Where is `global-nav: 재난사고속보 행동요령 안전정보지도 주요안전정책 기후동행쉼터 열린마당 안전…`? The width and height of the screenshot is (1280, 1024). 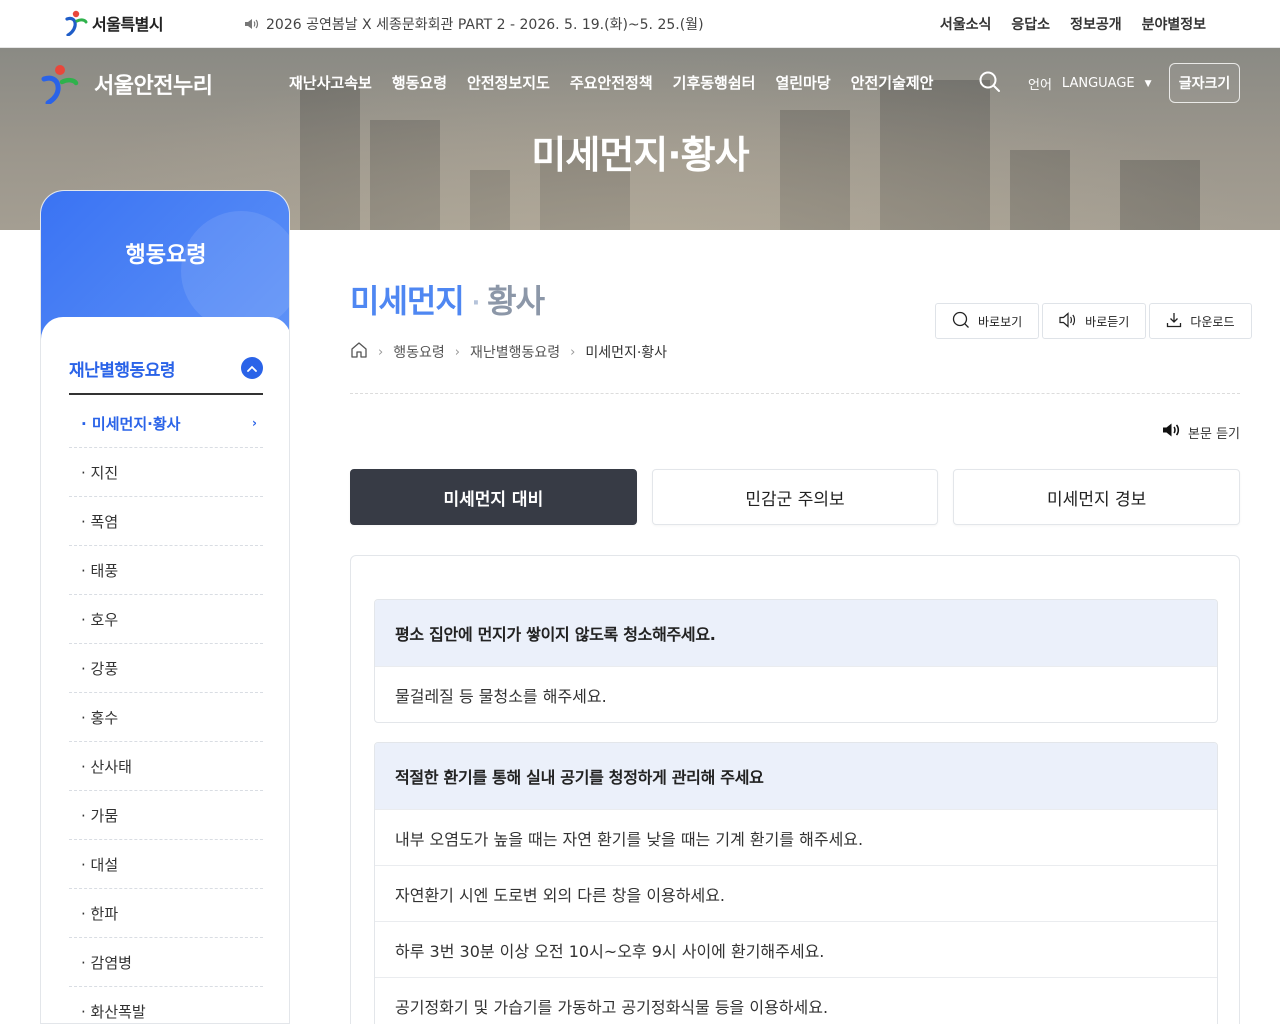 global-nav: 재난사고속보 행동요령 안전정보지도 주요안전정책 기후동행쉼터 열린마당 안전… is located at coordinates (611, 82).